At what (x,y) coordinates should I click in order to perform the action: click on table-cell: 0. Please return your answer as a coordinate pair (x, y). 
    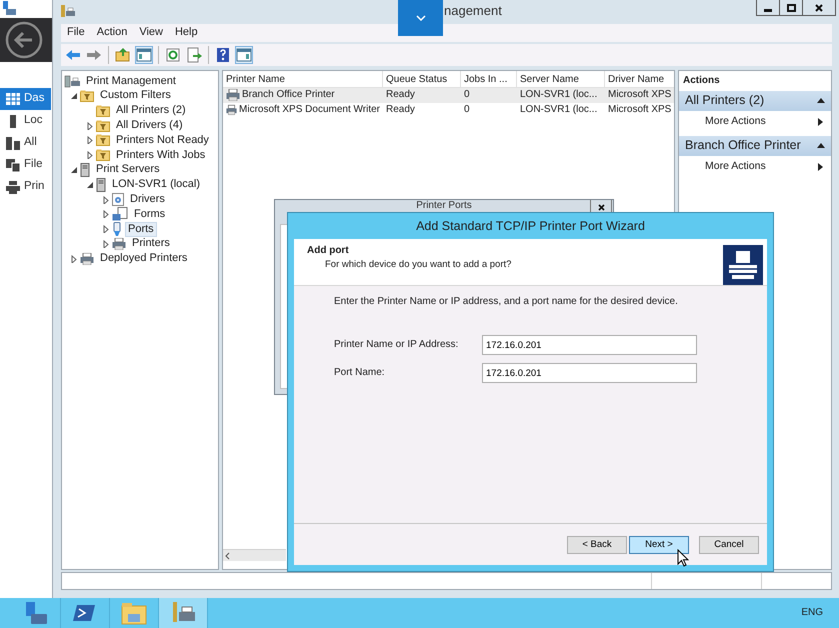
    Looking at the image, I should click on (467, 94).